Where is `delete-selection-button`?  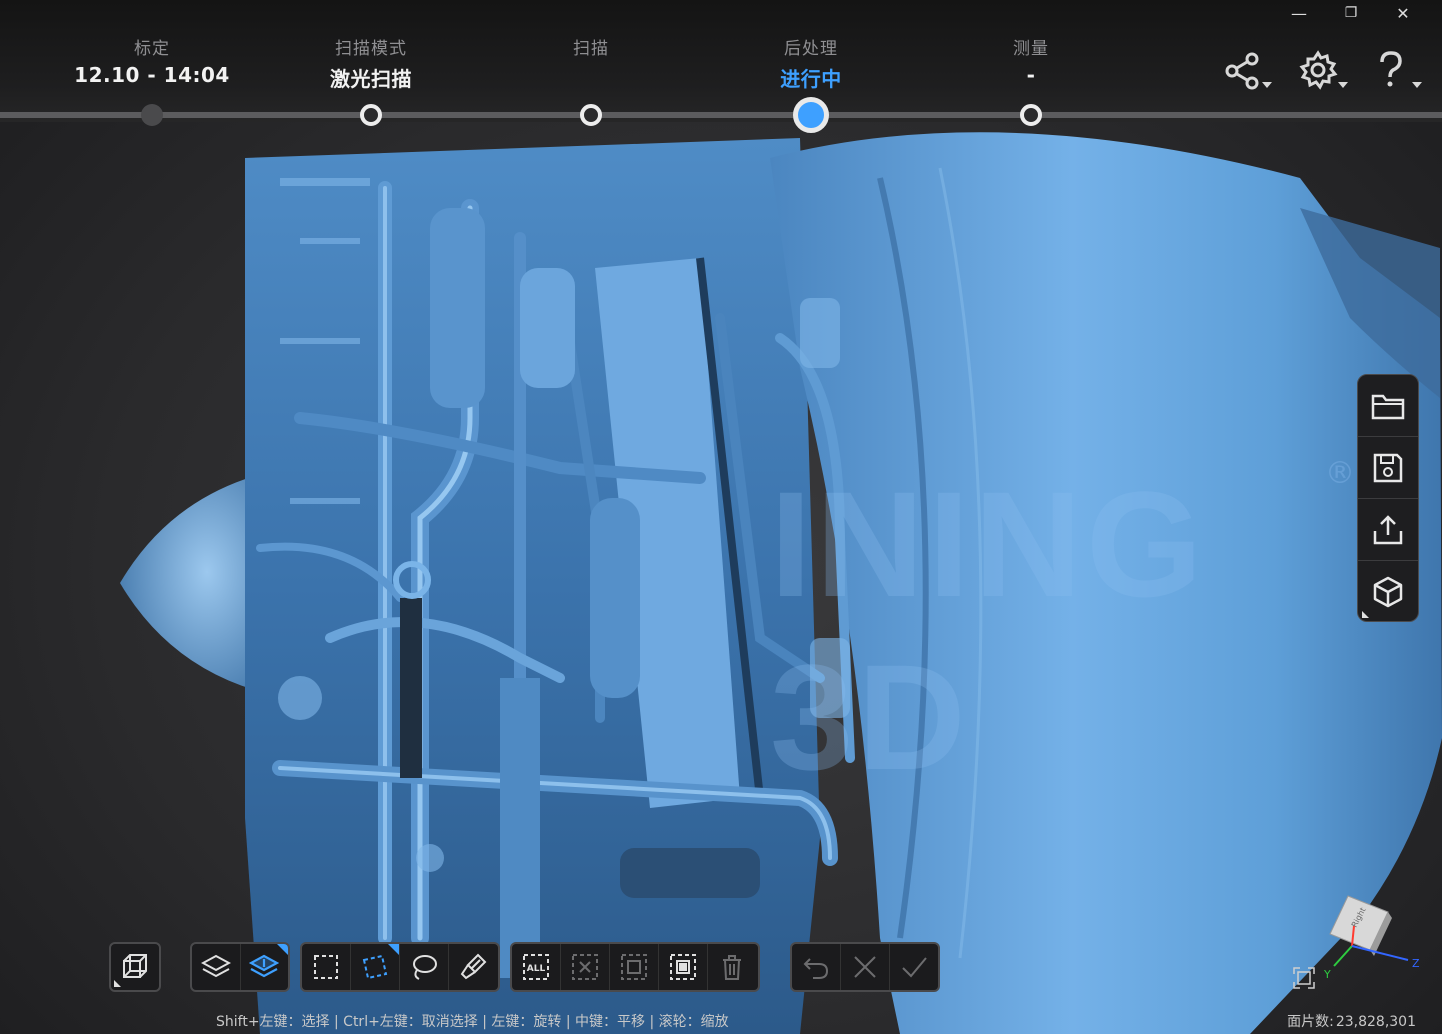 delete-selection-button is located at coordinates (732, 967).